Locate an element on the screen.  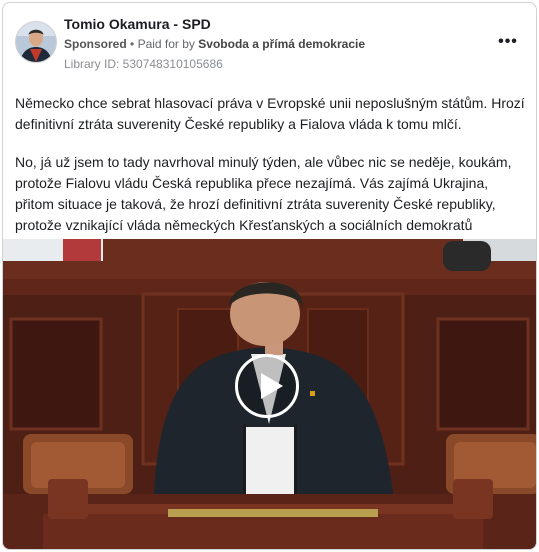
more-options-icon: ••• is located at coordinates (508, 41).